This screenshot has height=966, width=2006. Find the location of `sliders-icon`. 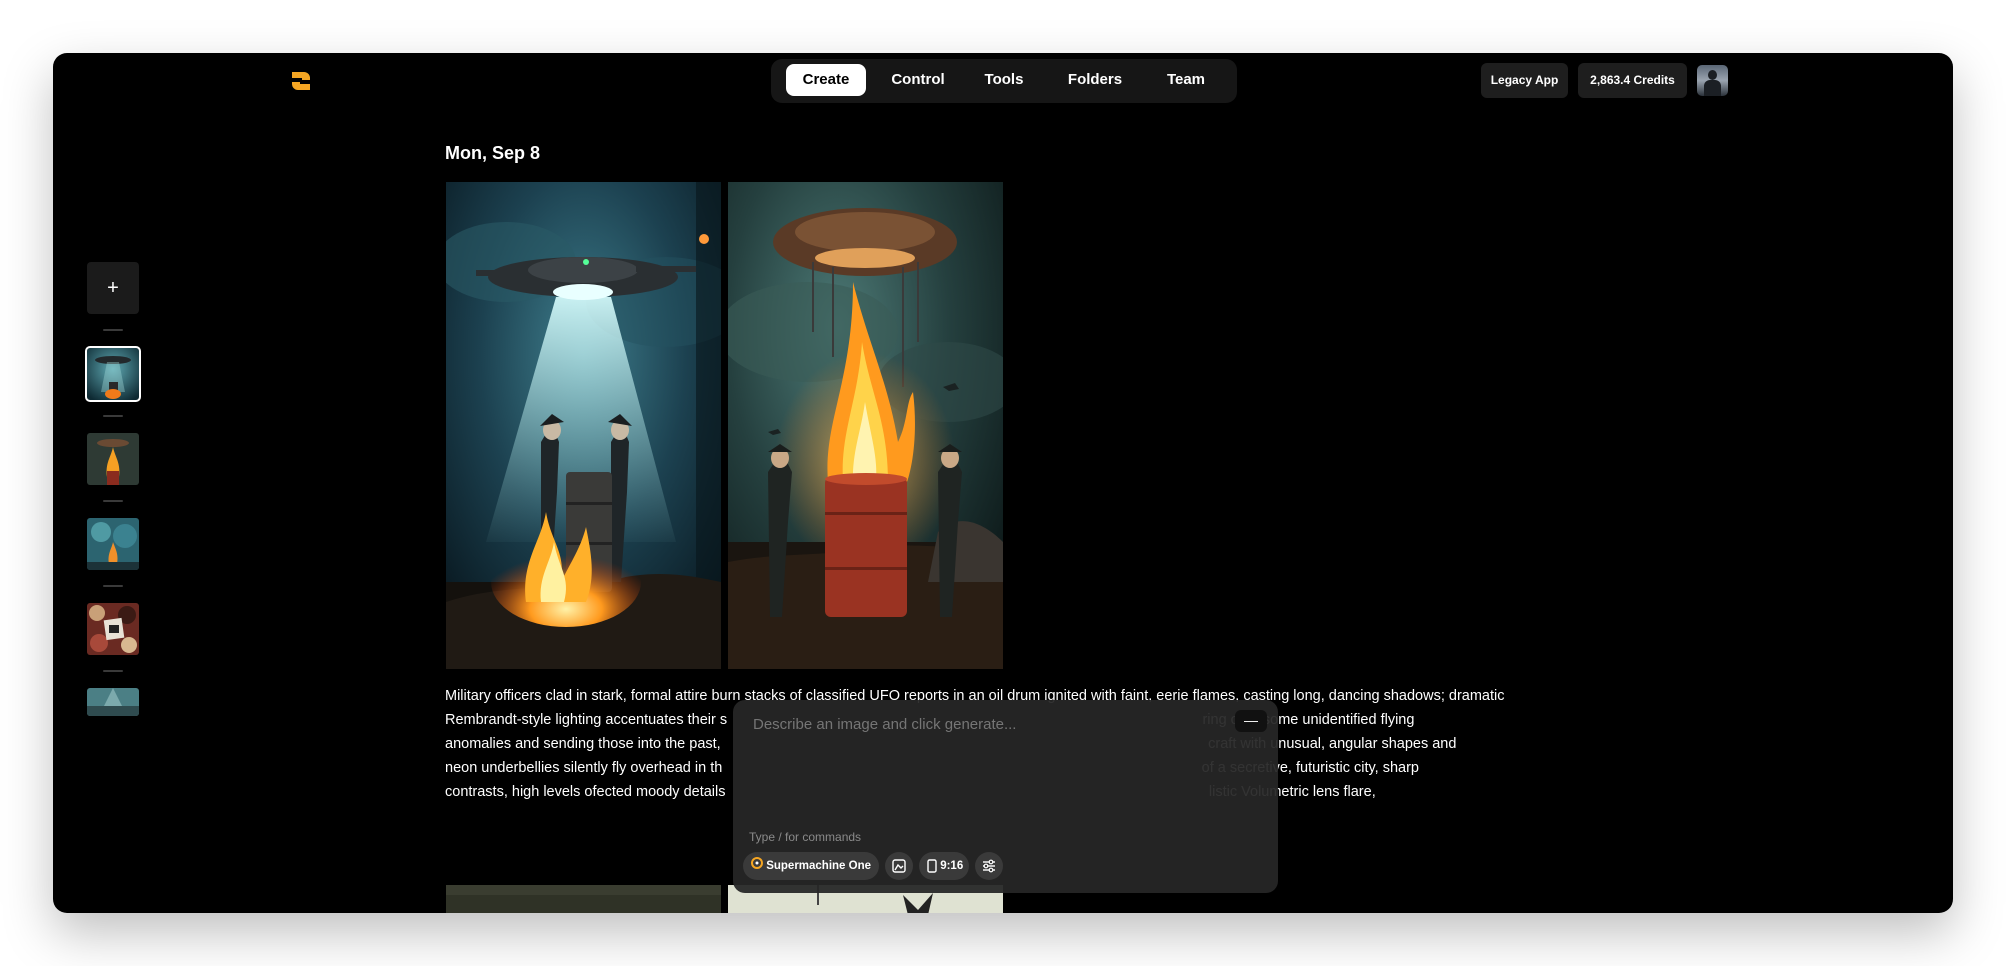

sliders-icon is located at coordinates (989, 866).